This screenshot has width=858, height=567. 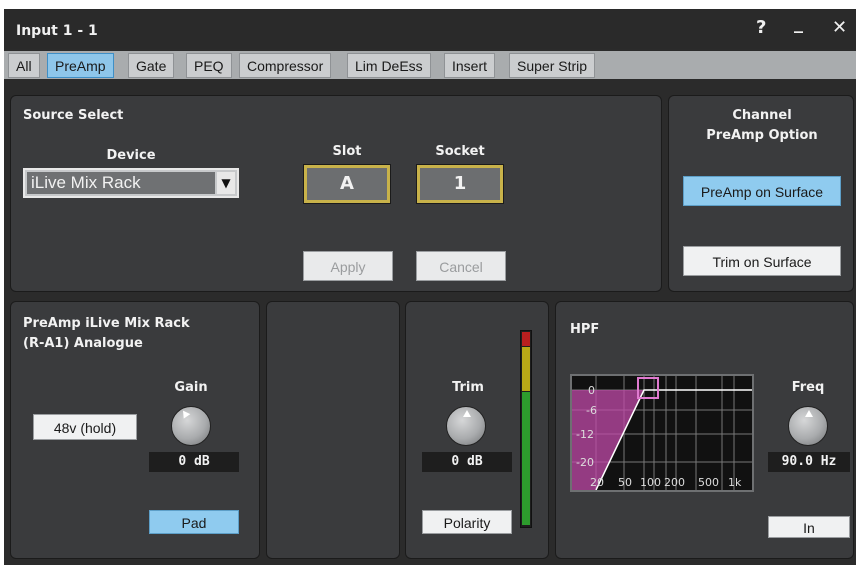 What do you see at coordinates (735, 482) in the screenshot?
I see `hpf-x-tick-5: 1k` at bounding box center [735, 482].